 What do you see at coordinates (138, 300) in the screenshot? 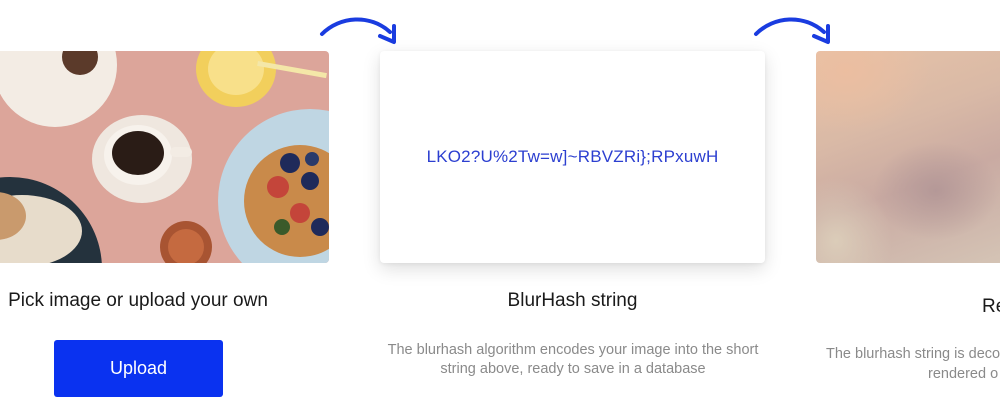
I see `pick-image-label: Pick image or upload your own` at bounding box center [138, 300].